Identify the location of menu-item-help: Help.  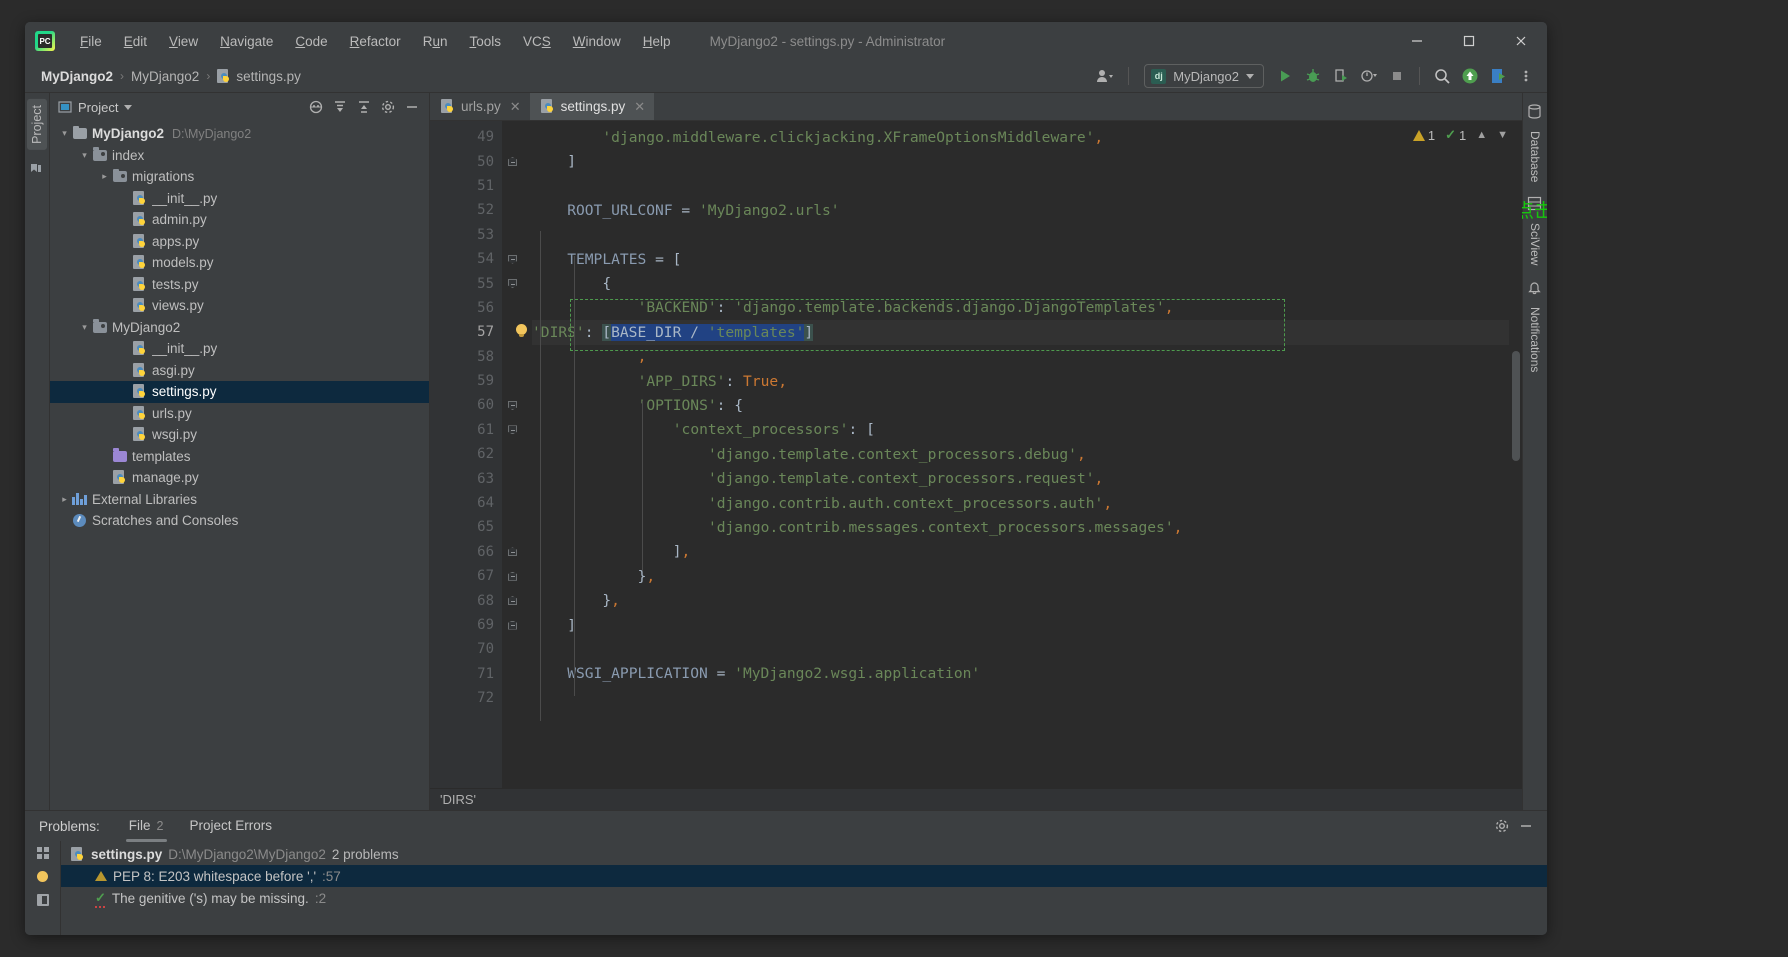
(657, 41).